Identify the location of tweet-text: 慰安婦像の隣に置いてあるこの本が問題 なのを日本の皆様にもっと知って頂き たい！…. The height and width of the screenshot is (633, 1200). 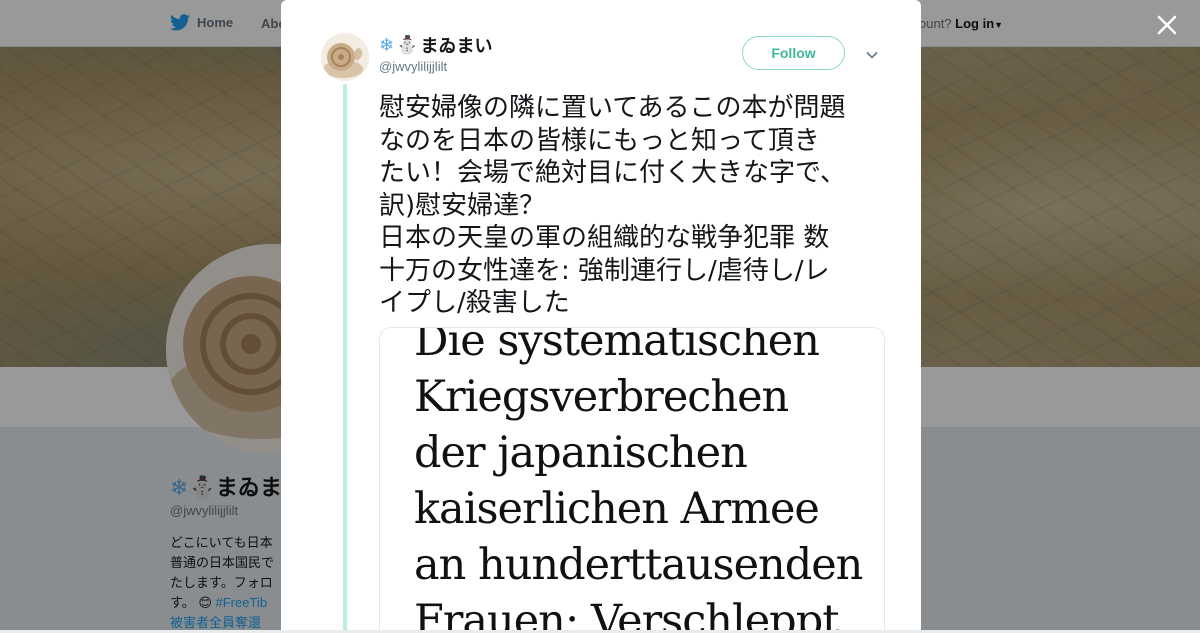
(612, 205).